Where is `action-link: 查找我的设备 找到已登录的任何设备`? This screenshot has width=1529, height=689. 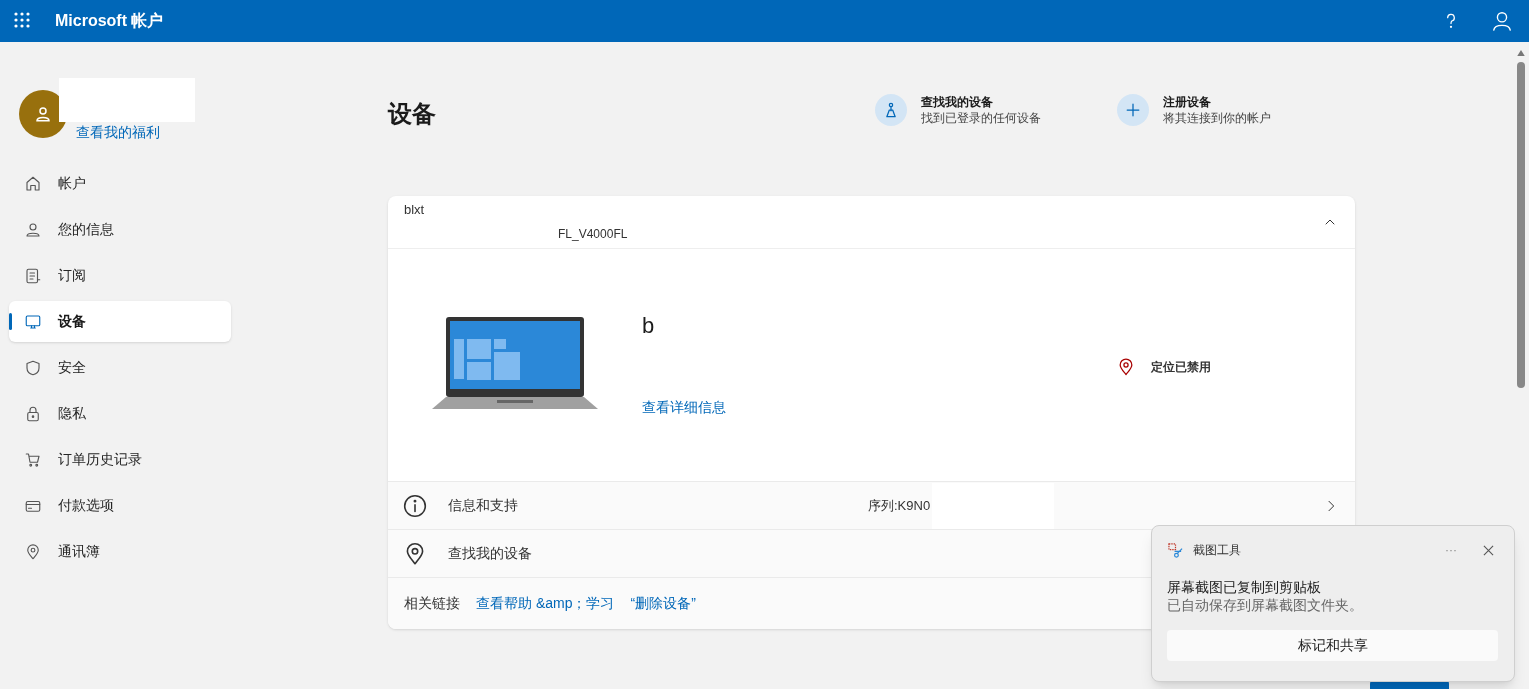 action-link: 查找我的设备 找到已登录的任何设备 is located at coordinates (958, 110).